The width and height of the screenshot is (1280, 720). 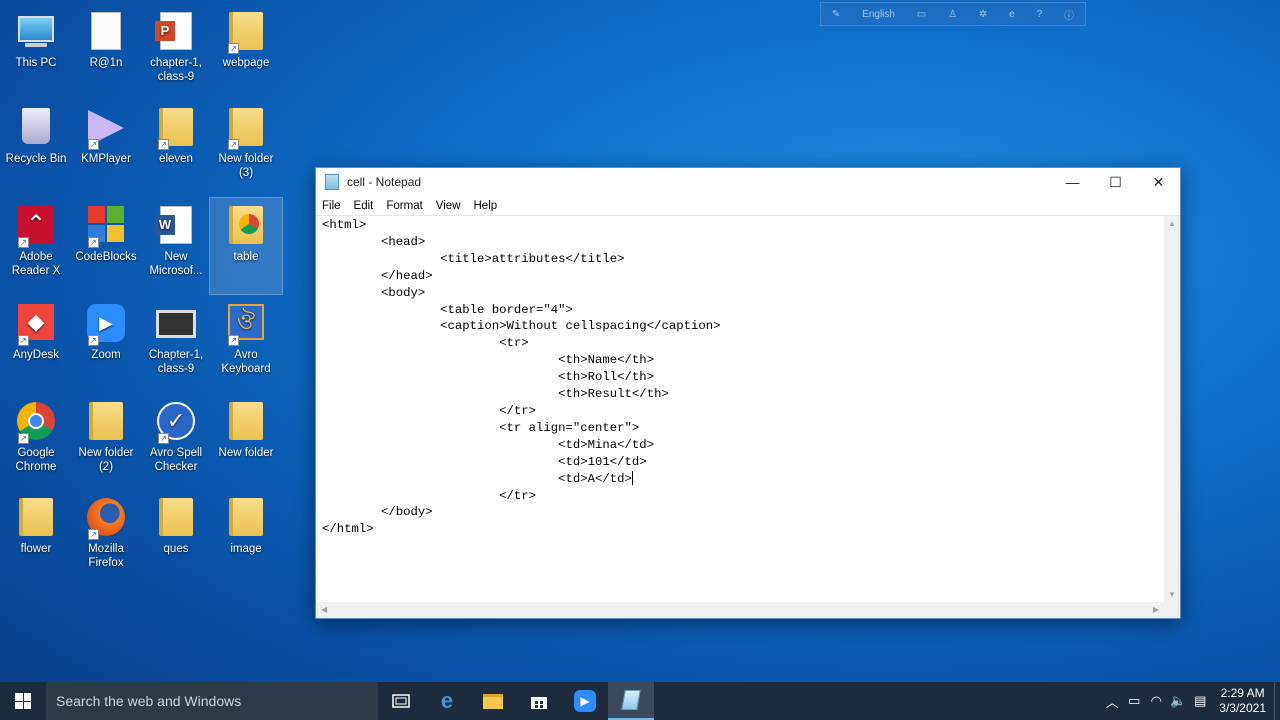 What do you see at coordinates (106, 246) in the screenshot?
I see `desktop-icon-codeblocks: ↗ CodeBlocks` at bounding box center [106, 246].